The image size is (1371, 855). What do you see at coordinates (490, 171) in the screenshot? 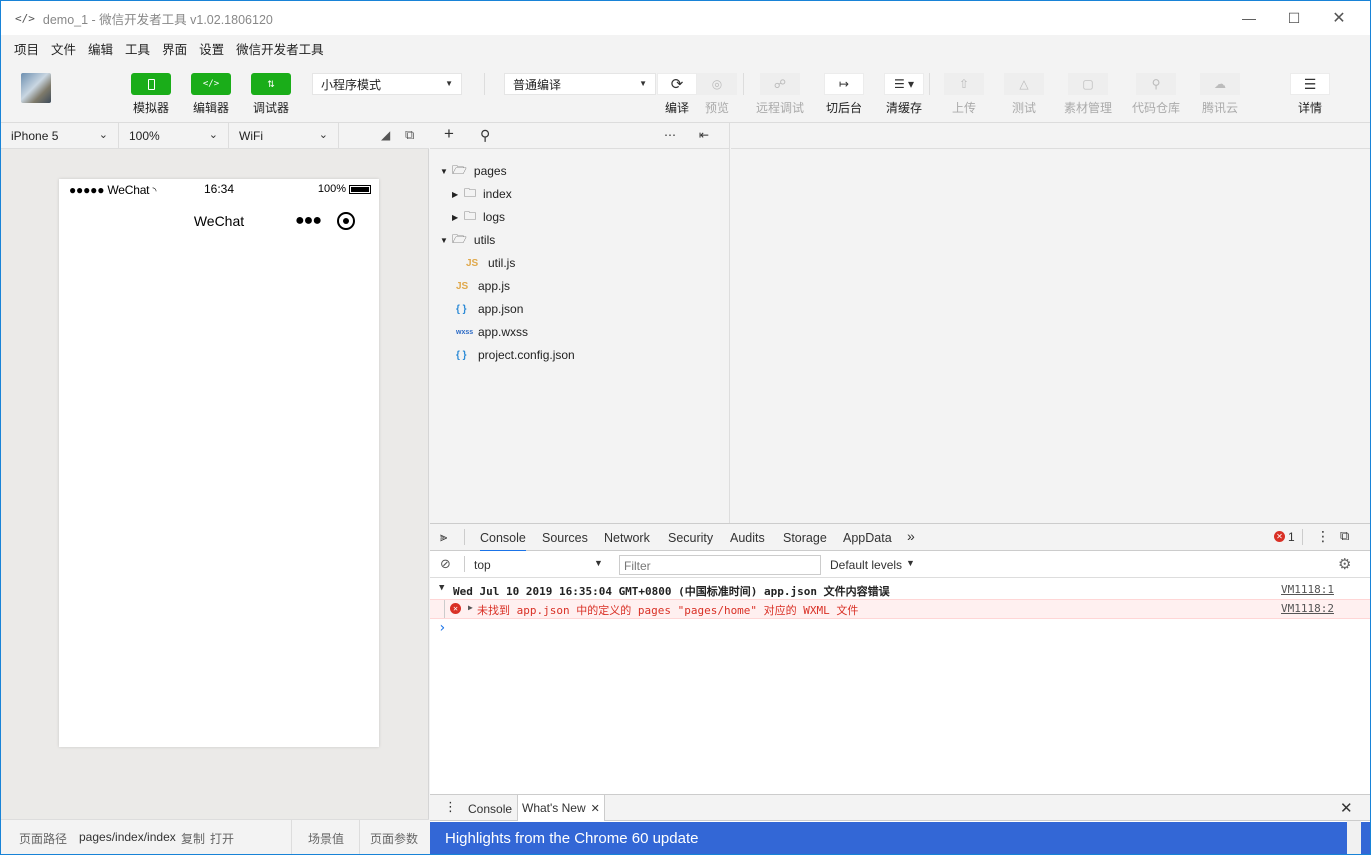
I see `tree-item-label: pages` at bounding box center [490, 171].